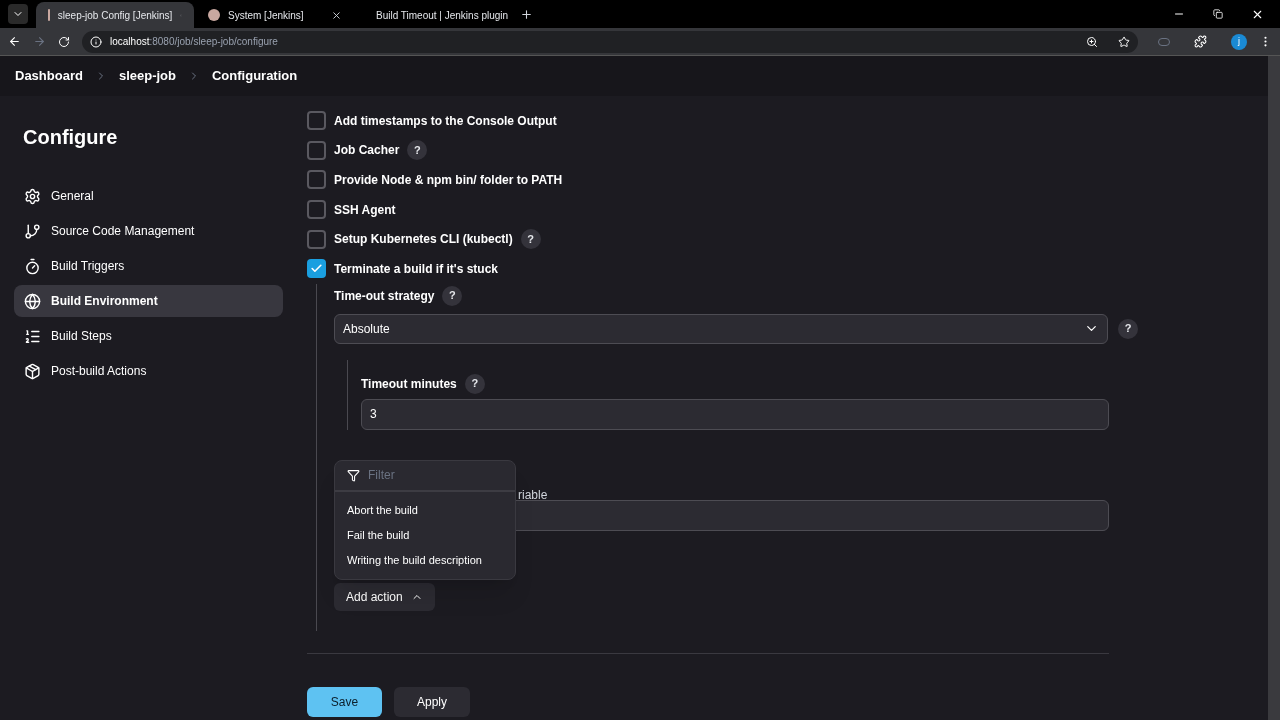 The image size is (1280, 720). What do you see at coordinates (255, 76) in the screenshot?
I see `breadcrumb-link: Configuration` at bounding box center [255, 76].